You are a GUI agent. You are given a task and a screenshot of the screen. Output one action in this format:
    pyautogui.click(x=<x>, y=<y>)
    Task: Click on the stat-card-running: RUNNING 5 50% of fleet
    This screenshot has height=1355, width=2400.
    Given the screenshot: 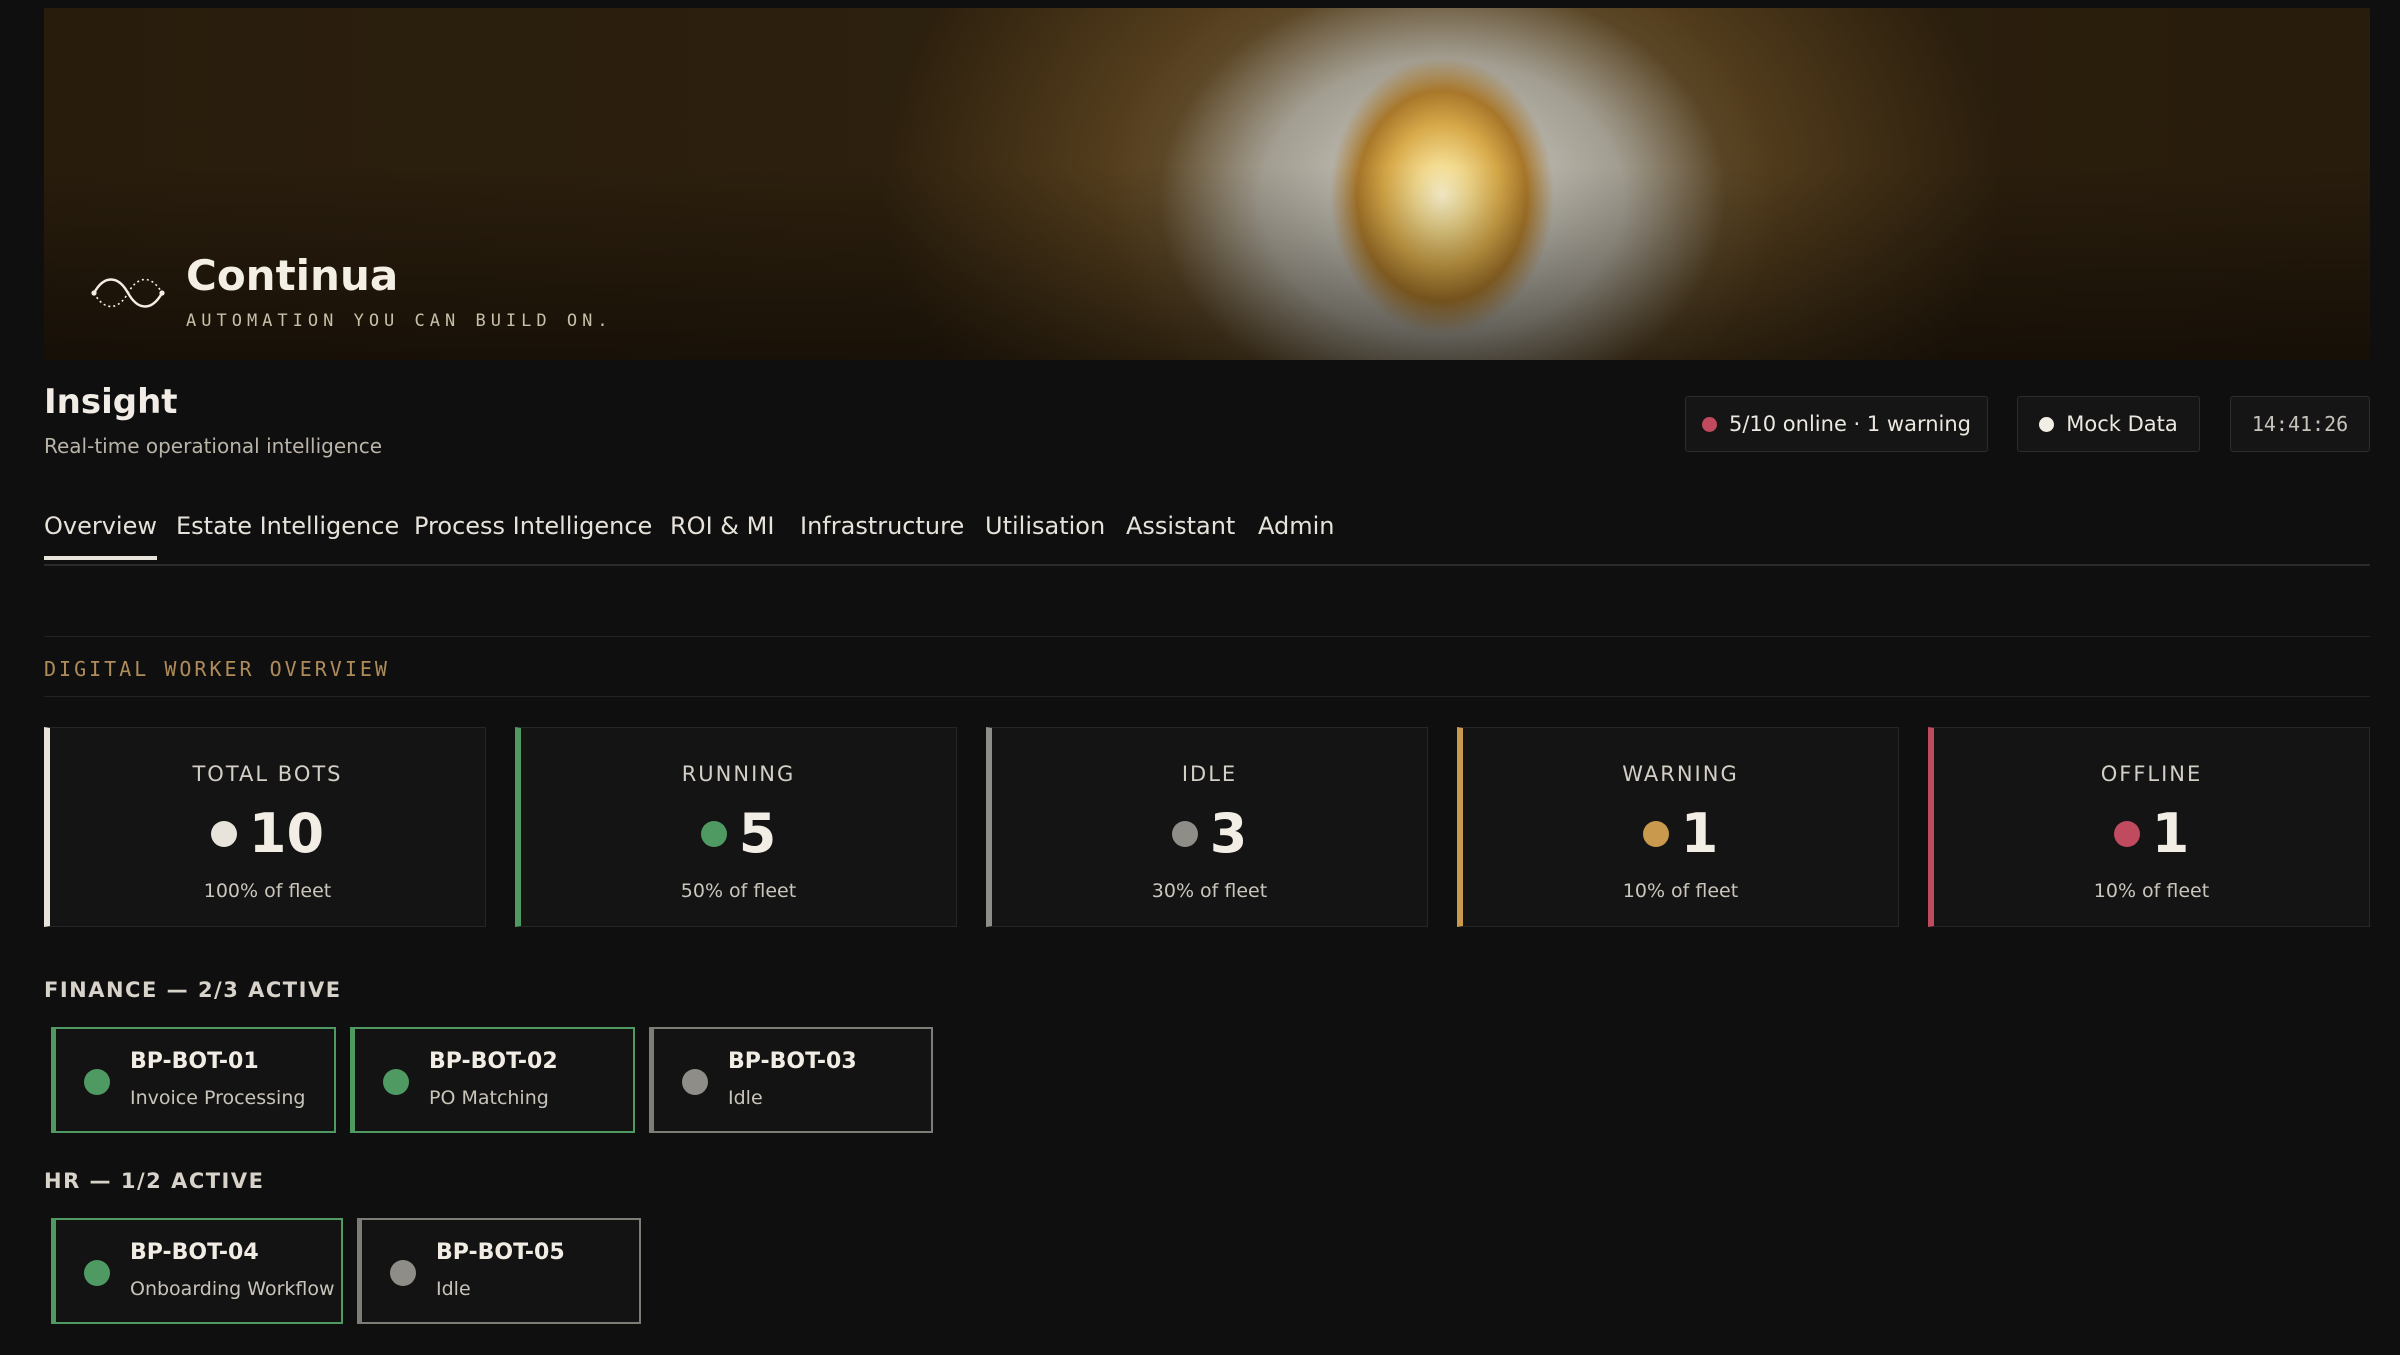 What is the action you would take?
    pyautogui.click(x=736, y=827)
    